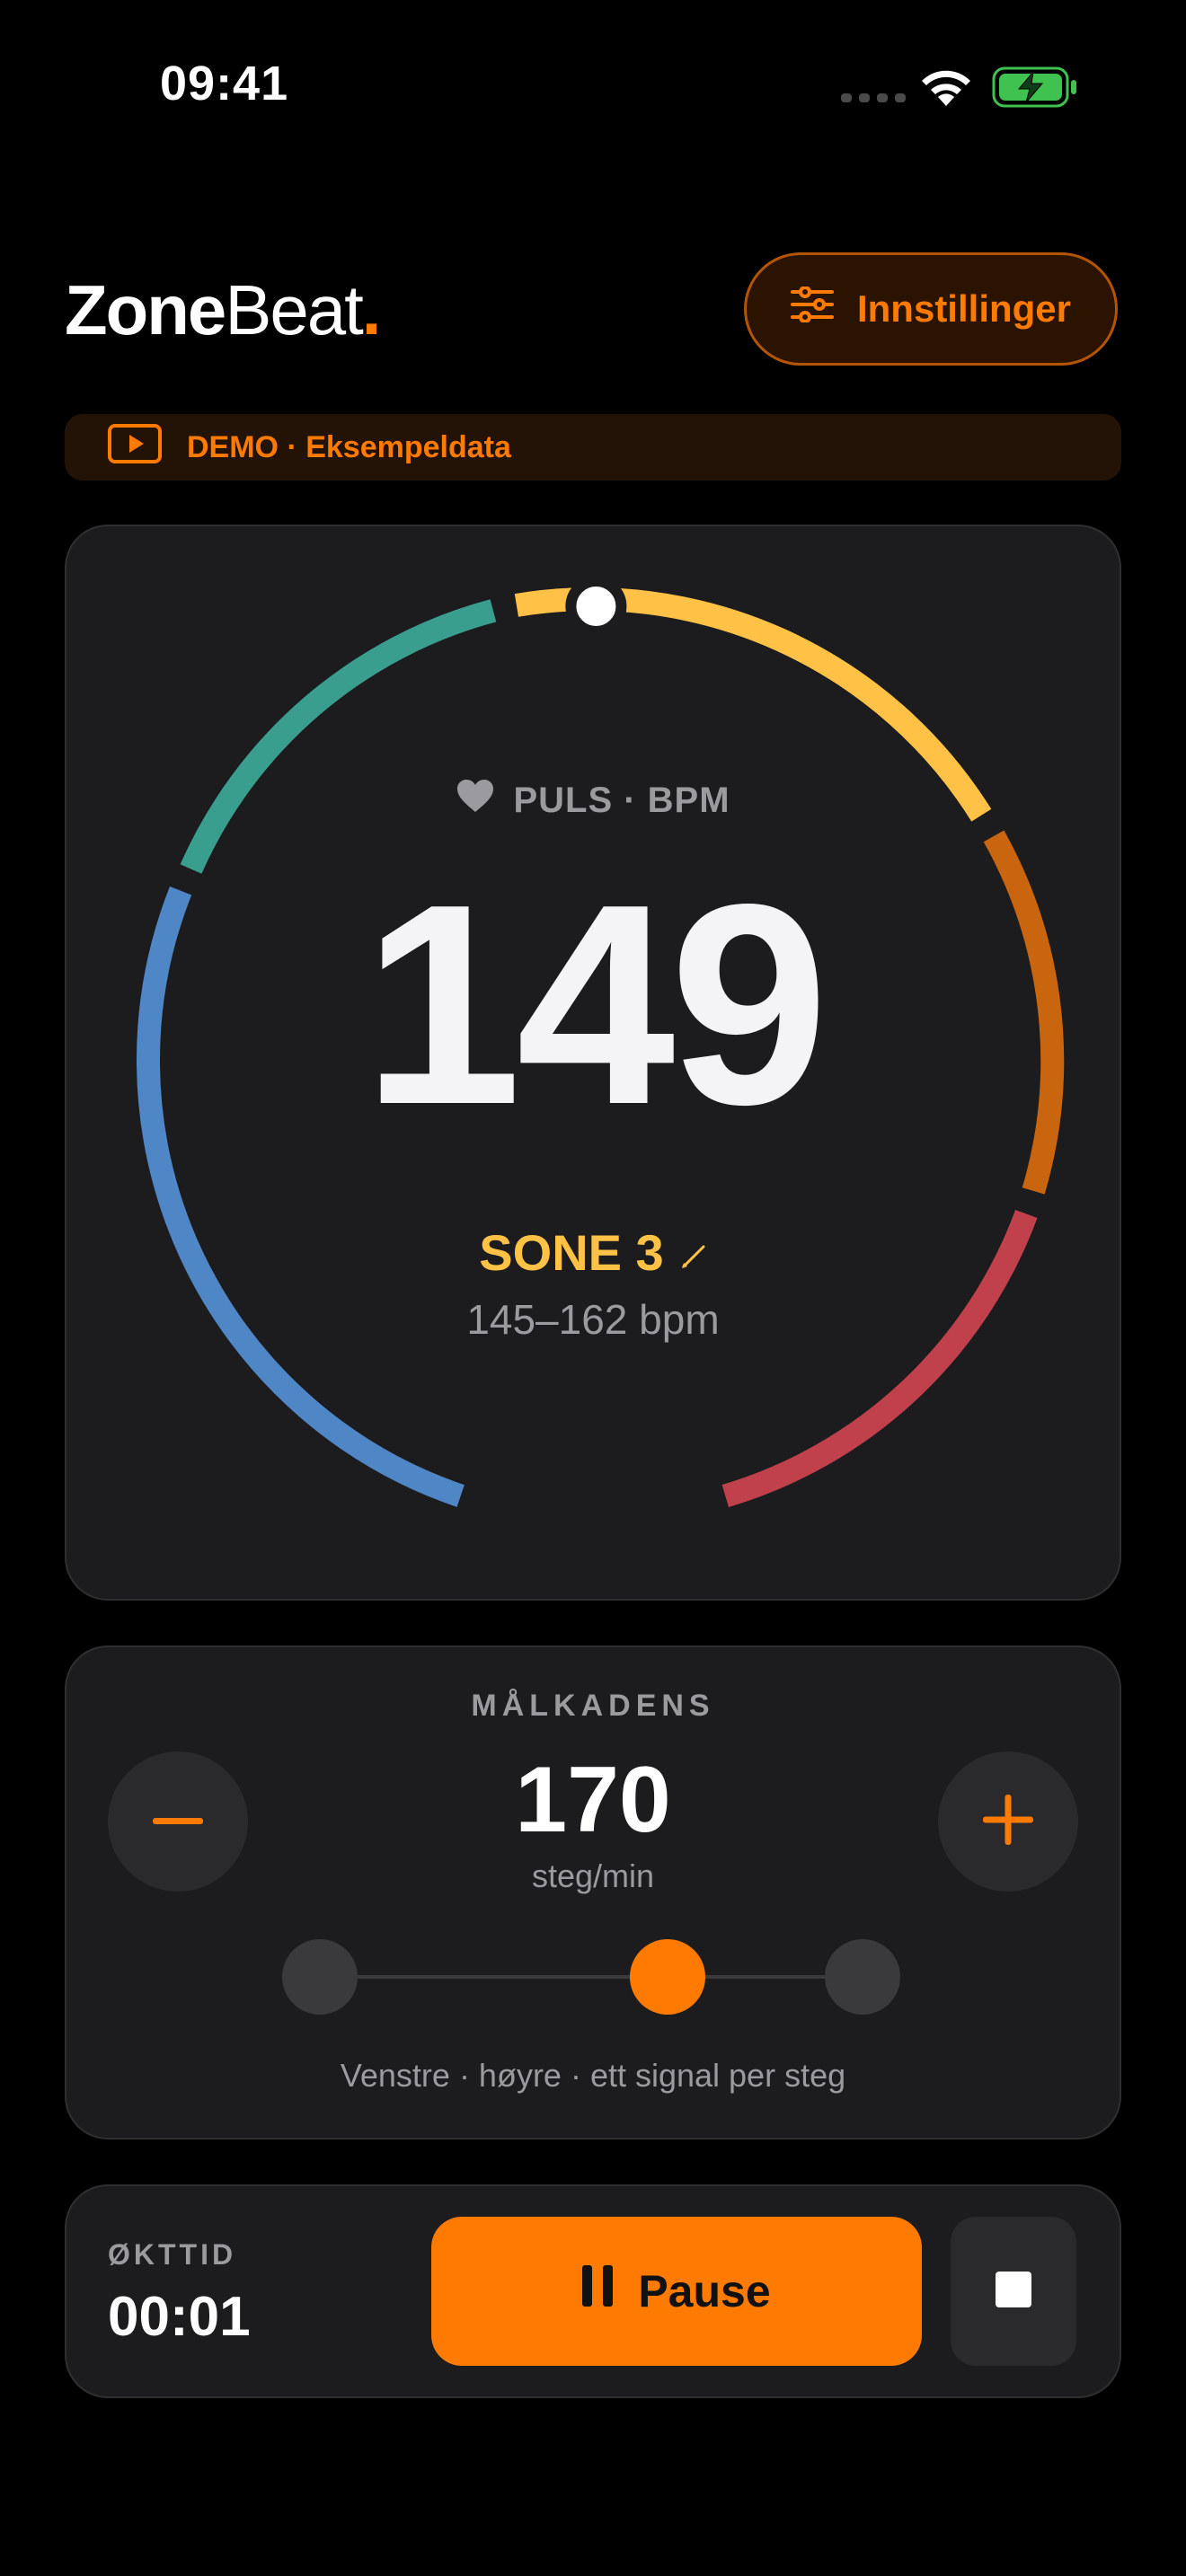 The height and width of the screenshot is (2576, 1186). Describe the element at coordinates (593, 2075) in the screenshot. I see `cadence-hint: Venstre · høyre · ett signal per steg` at that location.